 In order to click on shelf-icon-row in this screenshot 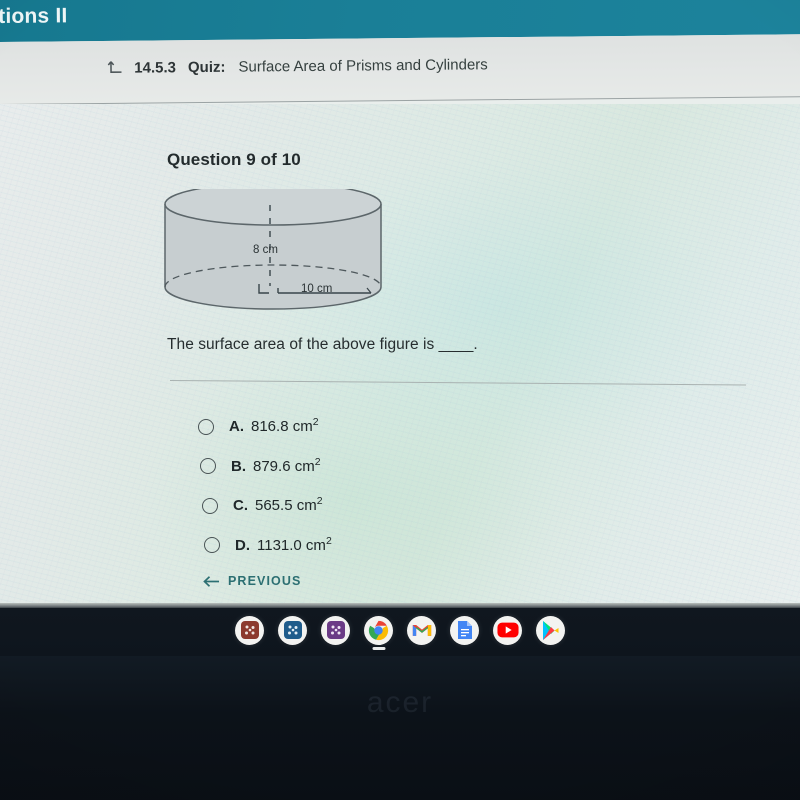, I will do `click(400, 630)`.